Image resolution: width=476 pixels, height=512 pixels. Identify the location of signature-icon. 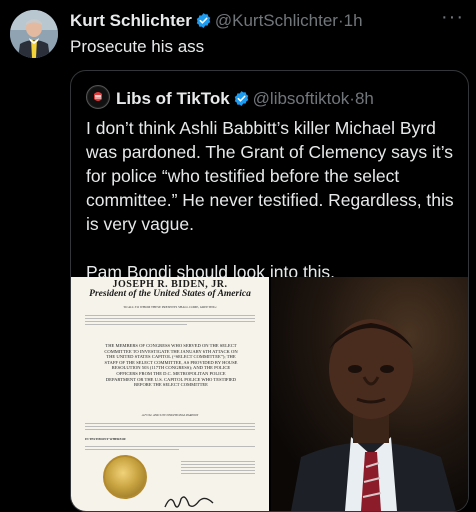
(189, 502).